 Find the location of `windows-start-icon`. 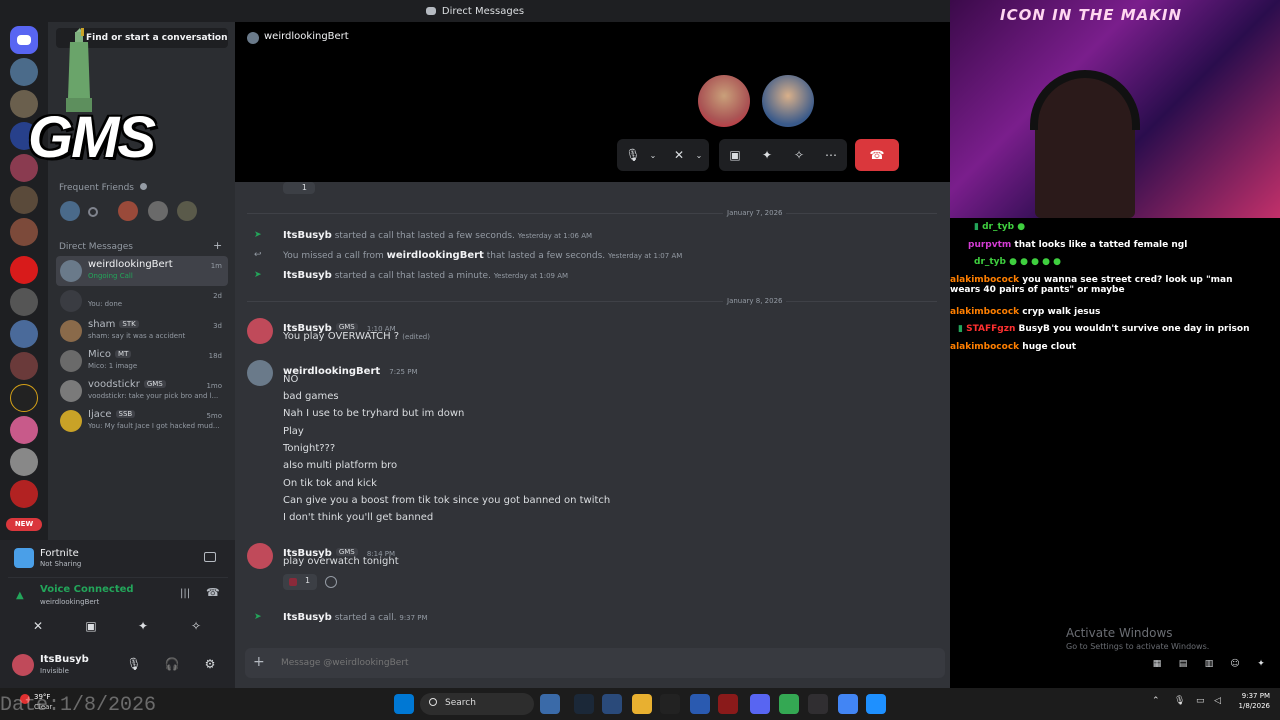

windows-start-icon is located at coordinates (404, 704).